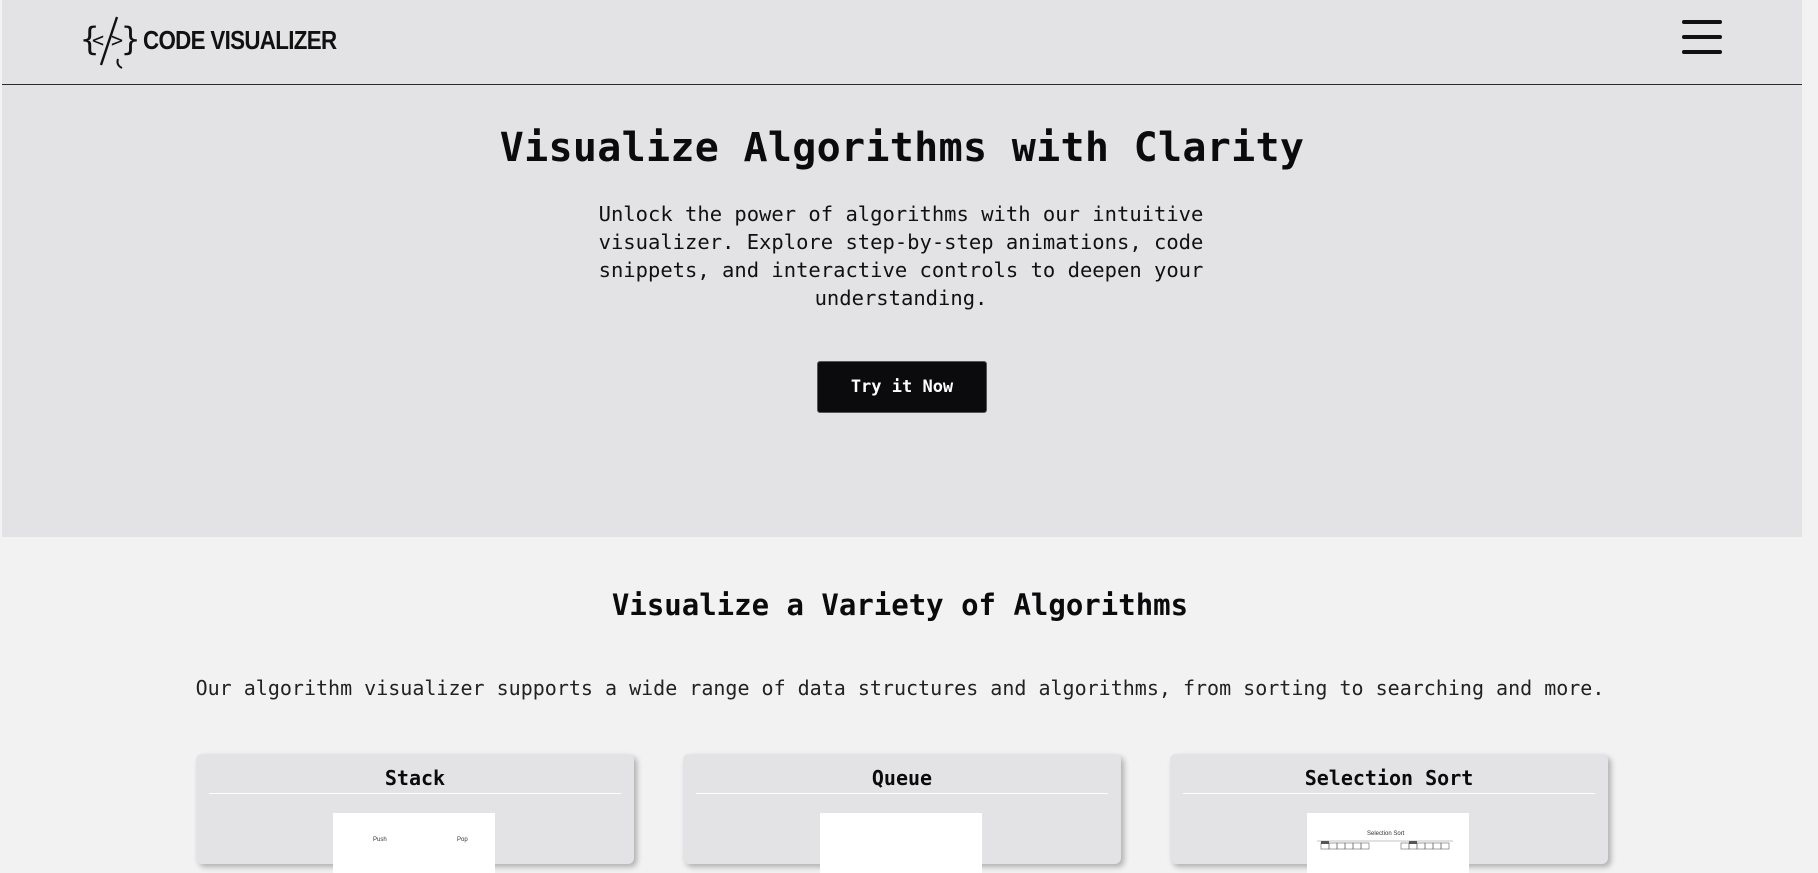 Image resolution: width=1818 pixels, height=873 pixels. What do you see at coordinates (1385, 845) in the screenshot?
I see `array-cells-graphic` at bounding box center [1385, 845].